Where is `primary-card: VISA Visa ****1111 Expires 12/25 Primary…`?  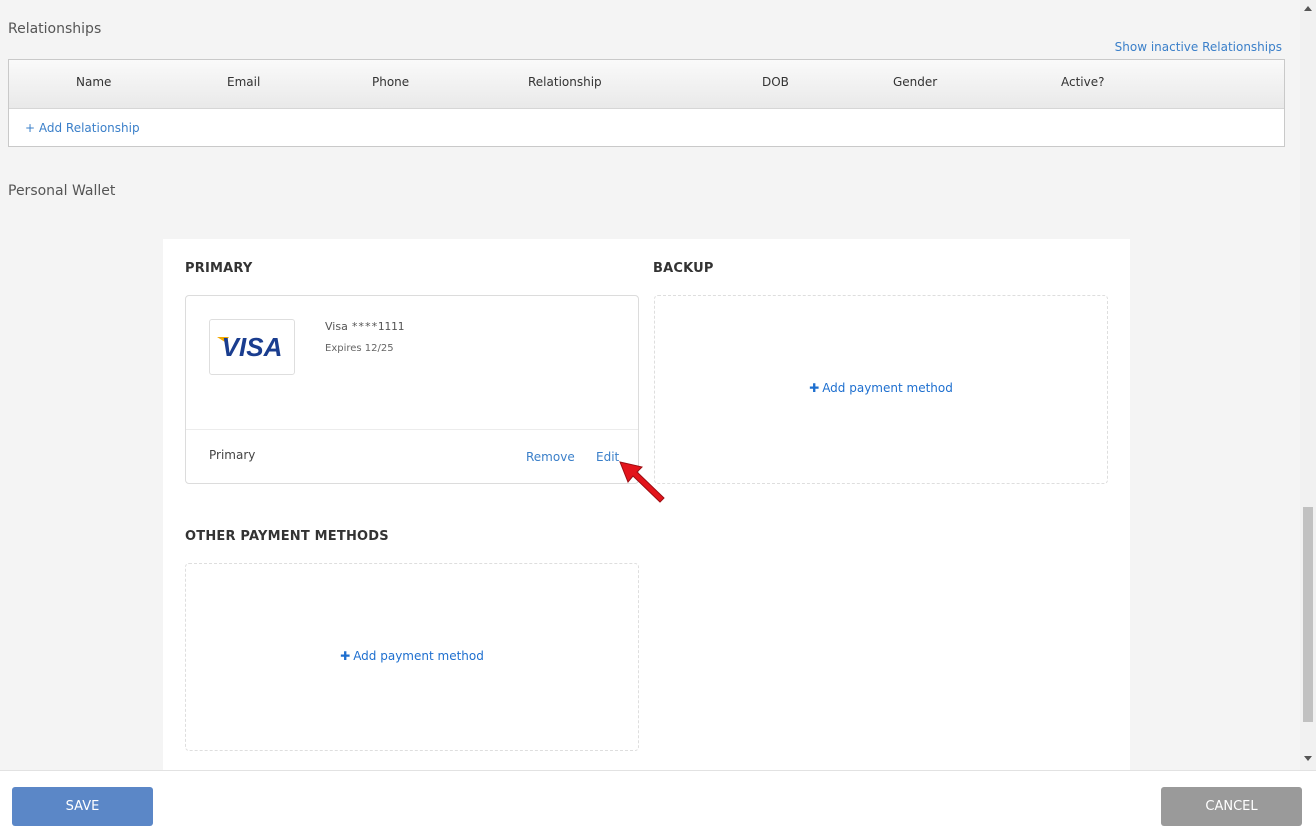
primary-card: VISA Visa ****1111 Expires 12/25 Primary… is located at coordinates (412, 389).